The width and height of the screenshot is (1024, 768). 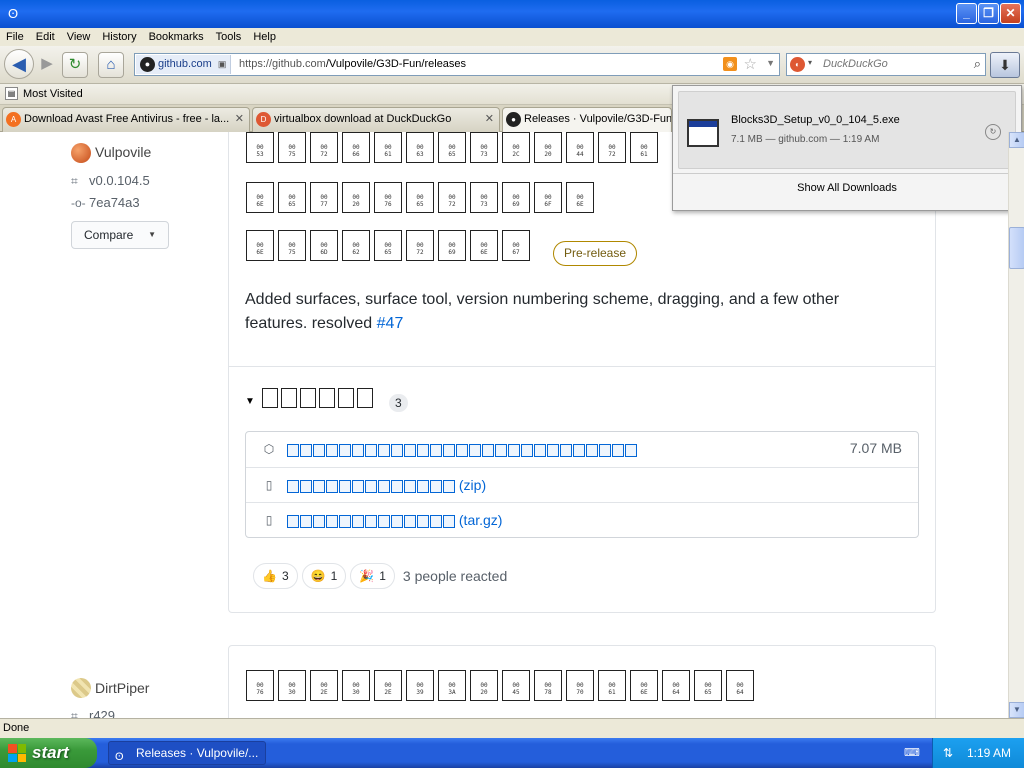 What do you see at coordinates (582, 519) in the screenshot?
I see `asset-row: ▯ (tar.gz)` at bounding box center [582, 519].